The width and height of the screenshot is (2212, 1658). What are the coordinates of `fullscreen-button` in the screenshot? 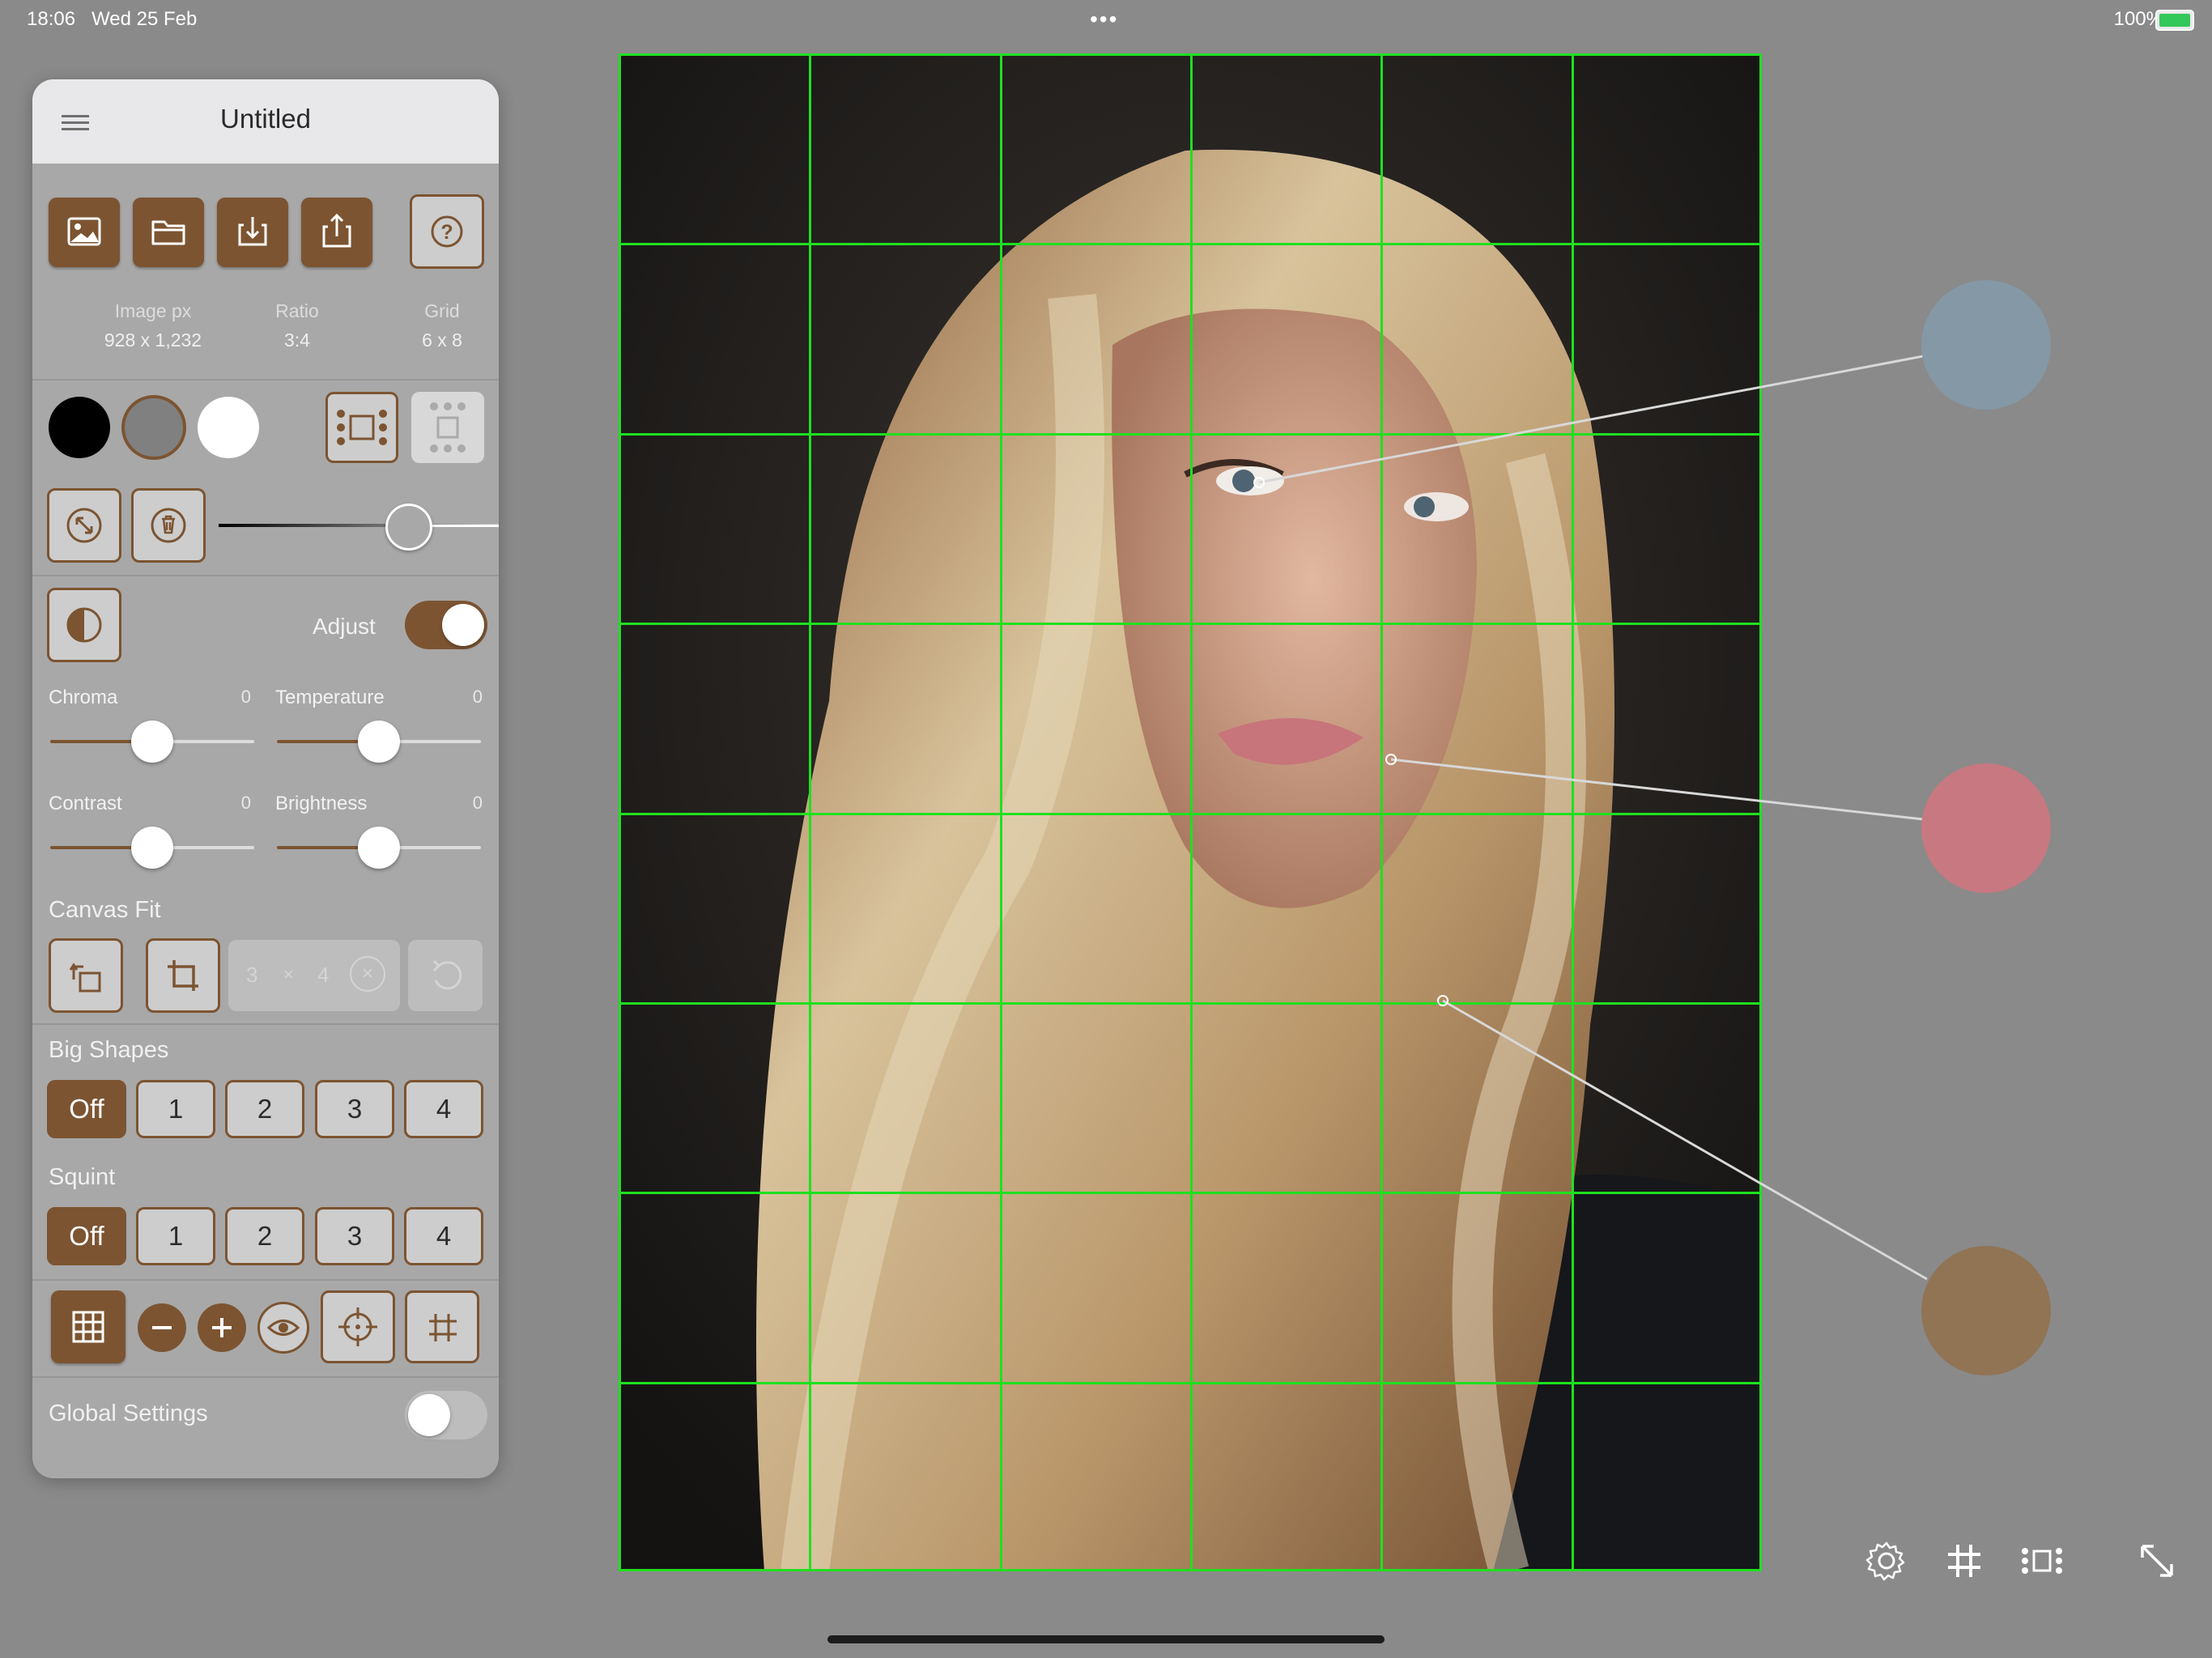 It's located at (2157, 1561).